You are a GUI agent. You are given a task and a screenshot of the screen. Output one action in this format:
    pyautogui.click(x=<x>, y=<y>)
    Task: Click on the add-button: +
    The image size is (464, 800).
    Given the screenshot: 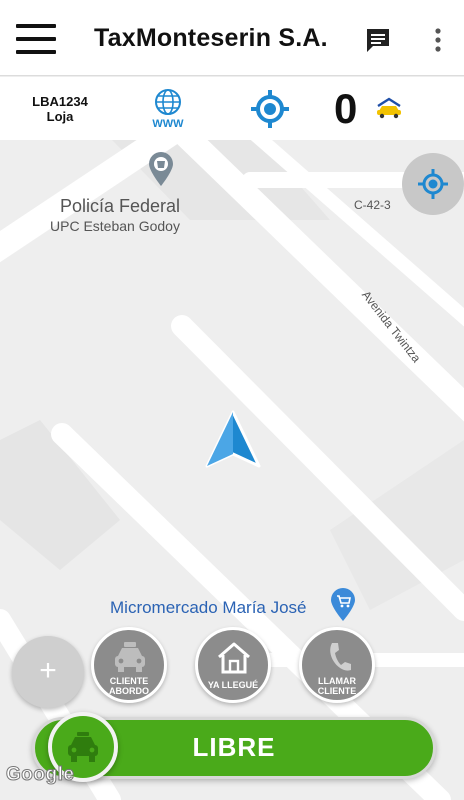 What is the action you would take?
    pyautogui.click(x=48, y=672)
    